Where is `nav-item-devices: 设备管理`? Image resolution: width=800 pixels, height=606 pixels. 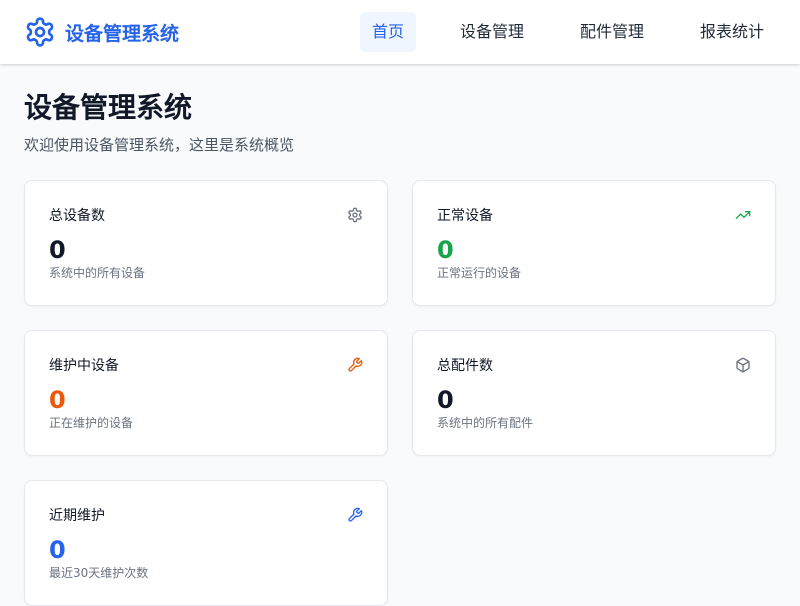 nav-item-devices: 设备管理 is located at coordinates (492, 32).